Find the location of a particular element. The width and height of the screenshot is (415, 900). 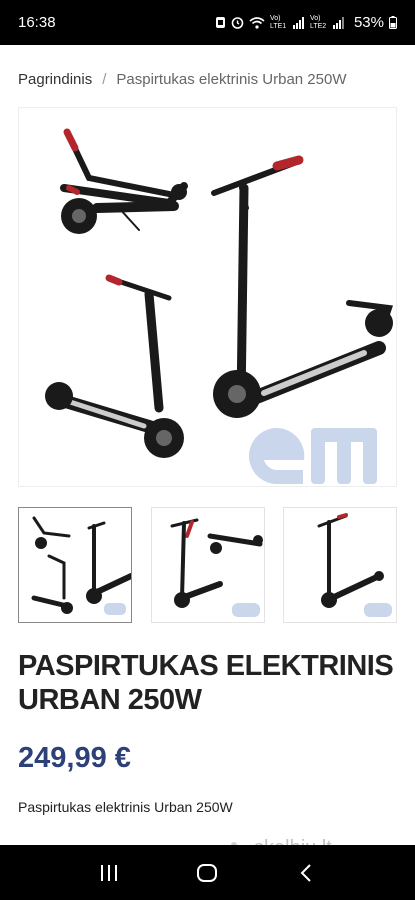

status-icons: Vo) LTE1 Vo) LTE2 53% is located at coordinates (306, 22).